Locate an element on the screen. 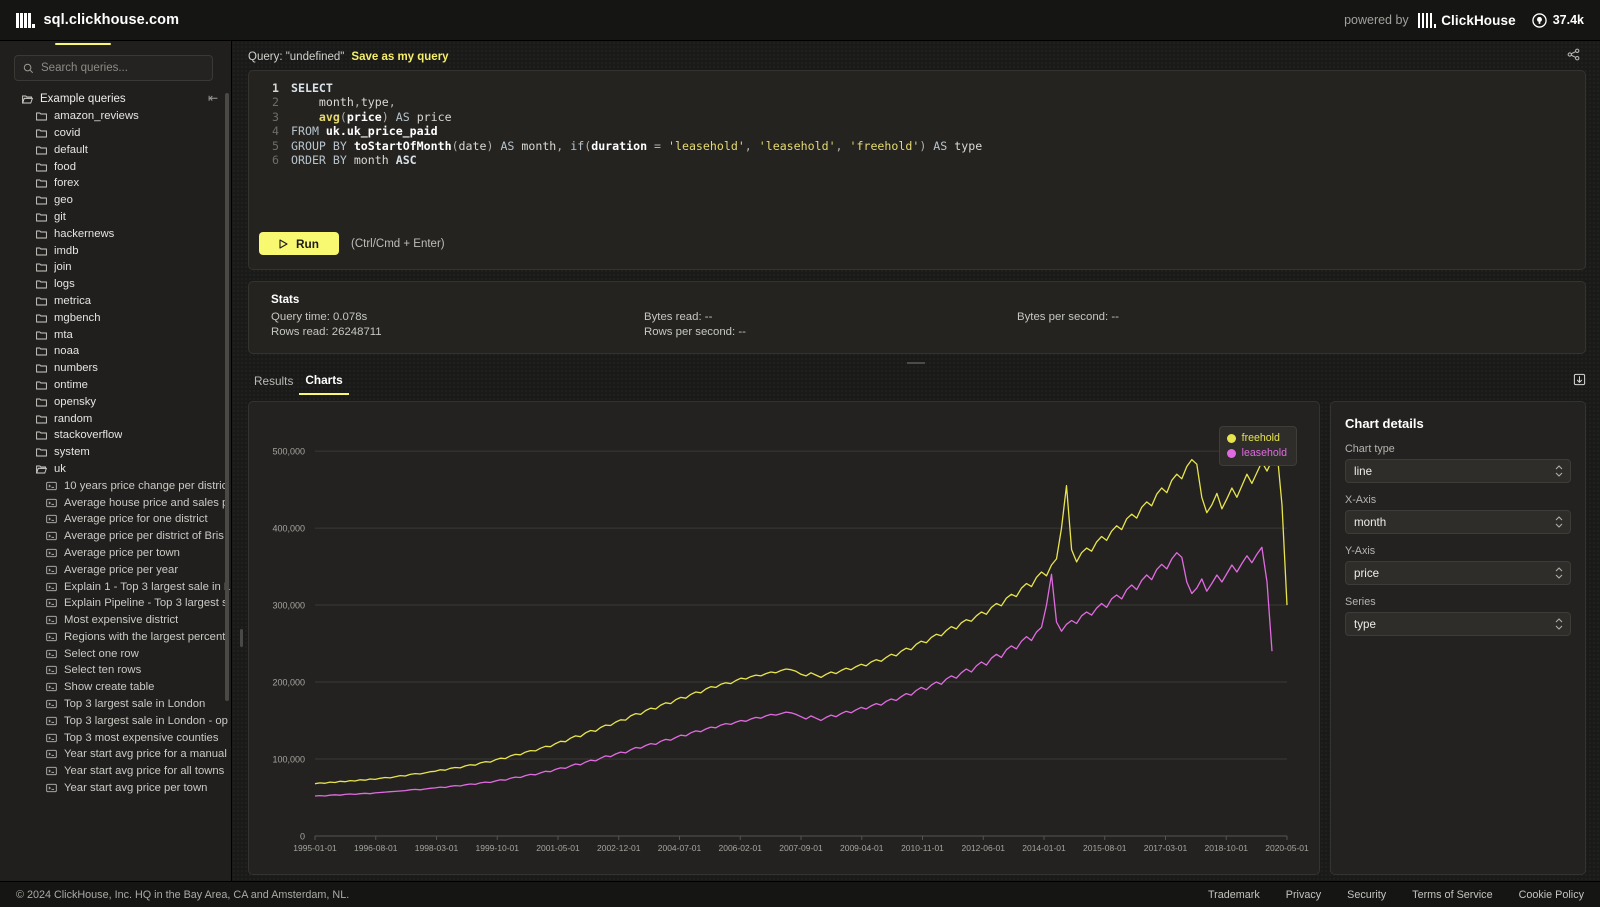 This screenshot has height=907, width=1600. line-number: 6 is located at coordinates (275, 160).